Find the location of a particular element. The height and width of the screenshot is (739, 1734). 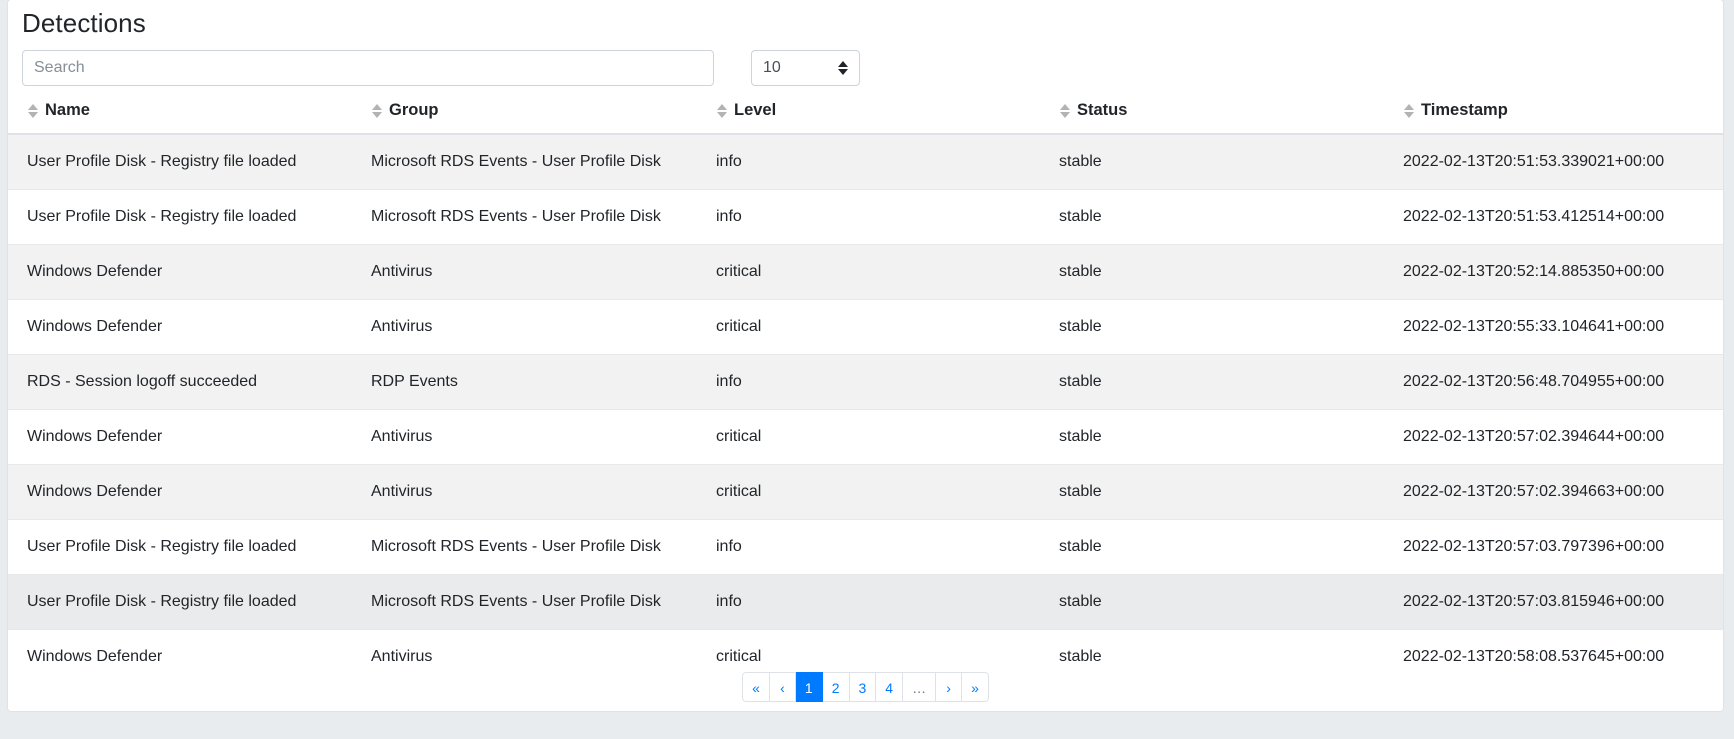

page-size-select-wrapper: 102550100 is located at coordinates (805, 68).